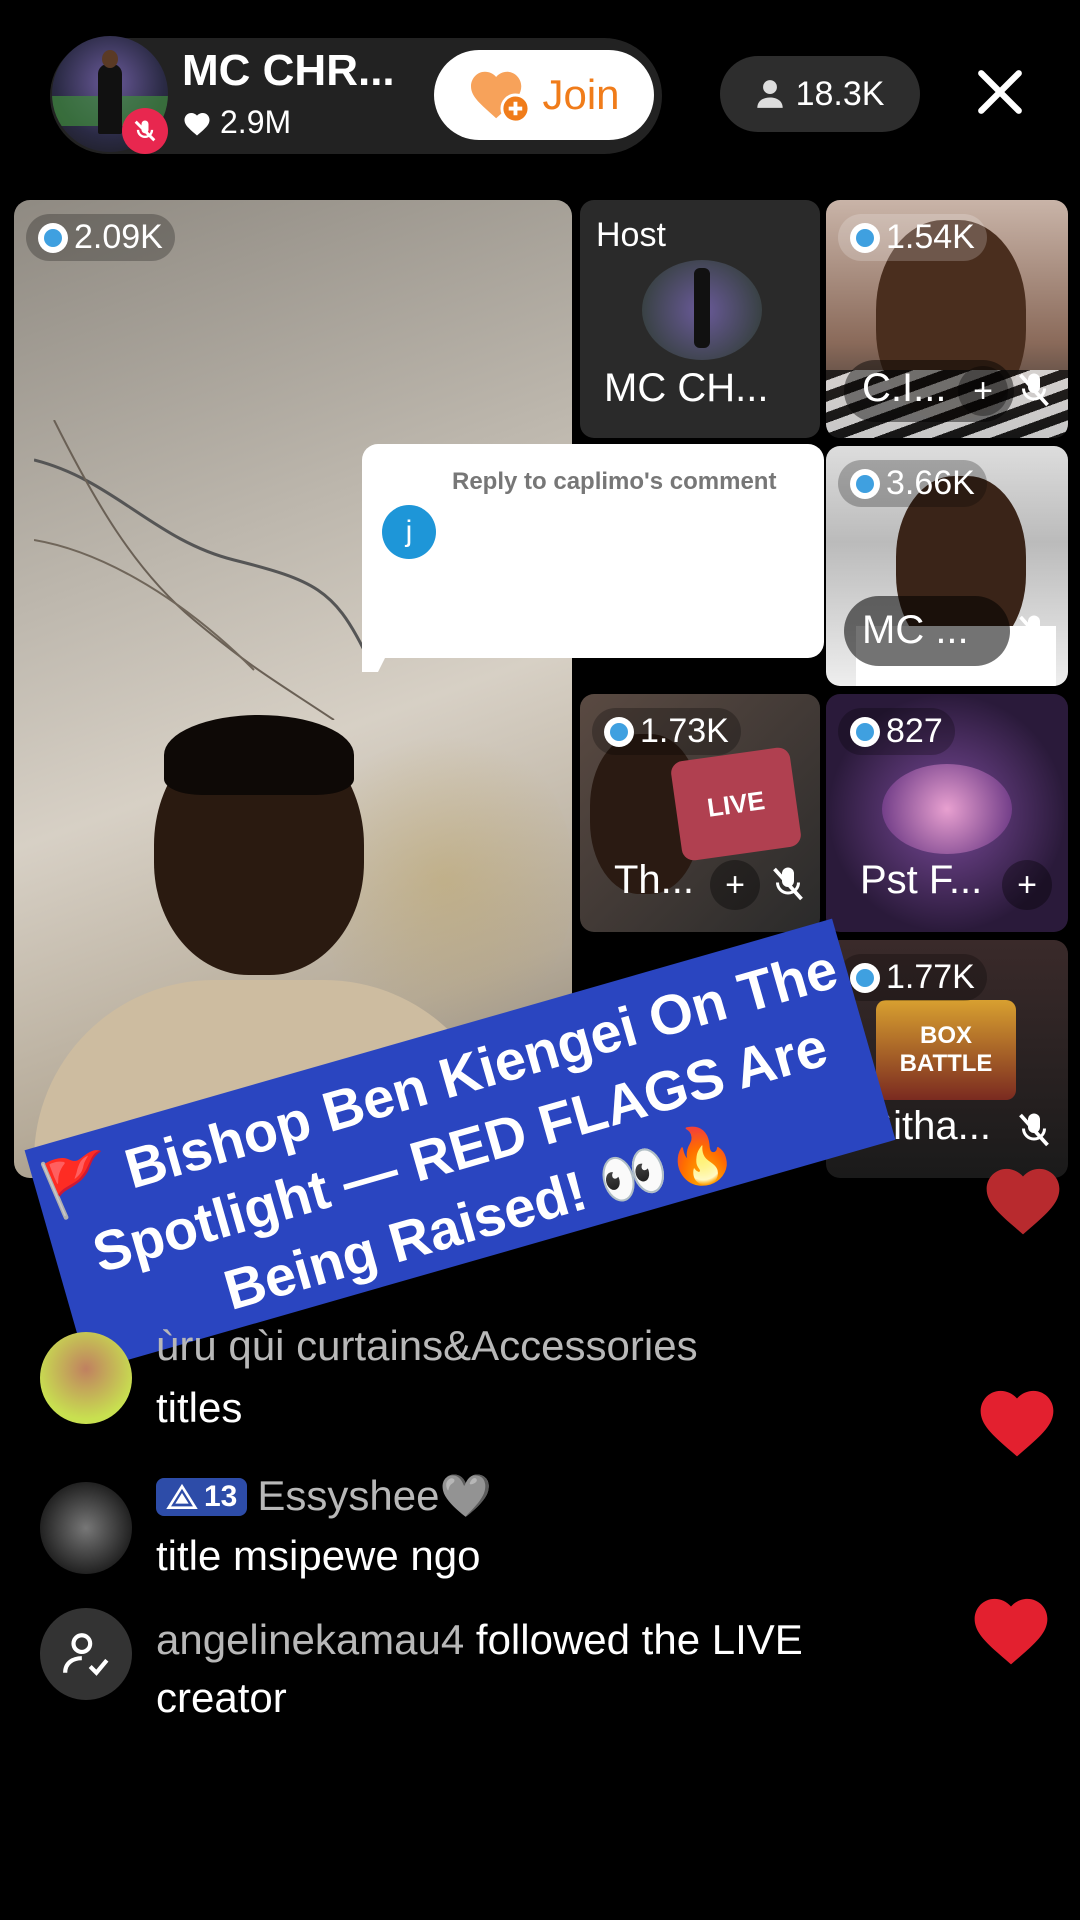 The width and height of the screenshot is (1080, 1920). I want to click on host-tag: Host, so click(631, 235).